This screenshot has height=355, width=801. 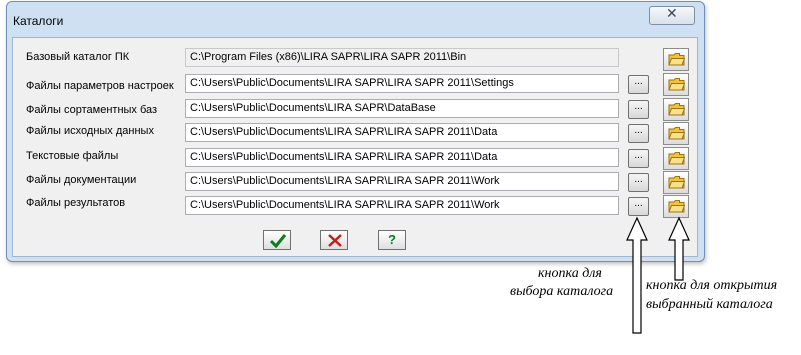 What do you see at coordinates (679, 248) in the screenshot?
I see `arrow-up-open-folder` at bounding box center [679, 248].